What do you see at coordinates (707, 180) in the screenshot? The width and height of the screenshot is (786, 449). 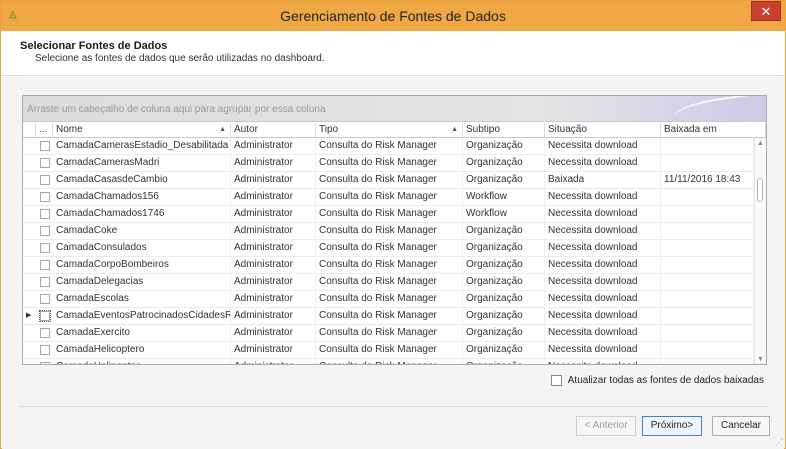 I see `cell-baixada: 11/11/2016 18:43` at bounding box center [707, 180].